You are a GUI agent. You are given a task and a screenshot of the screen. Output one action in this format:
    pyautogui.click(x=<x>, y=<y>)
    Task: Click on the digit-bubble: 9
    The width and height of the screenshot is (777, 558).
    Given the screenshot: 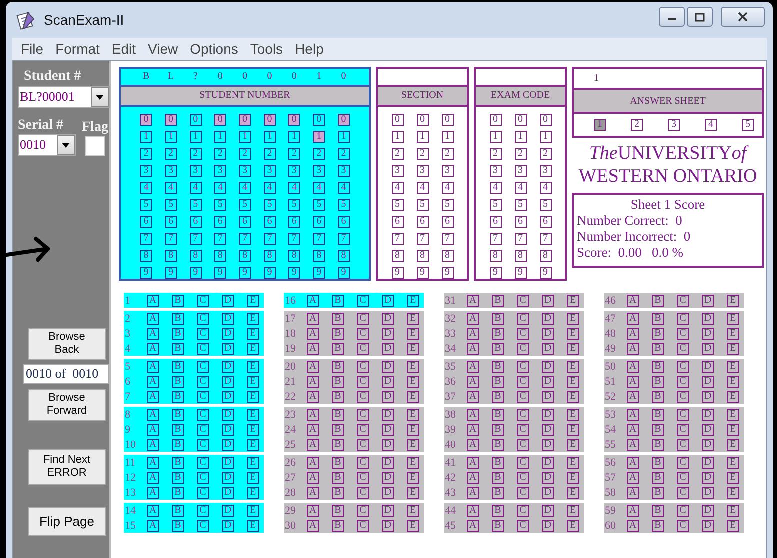 What is the action you would take?
    pyautogui.click(x=319, y=273)
    